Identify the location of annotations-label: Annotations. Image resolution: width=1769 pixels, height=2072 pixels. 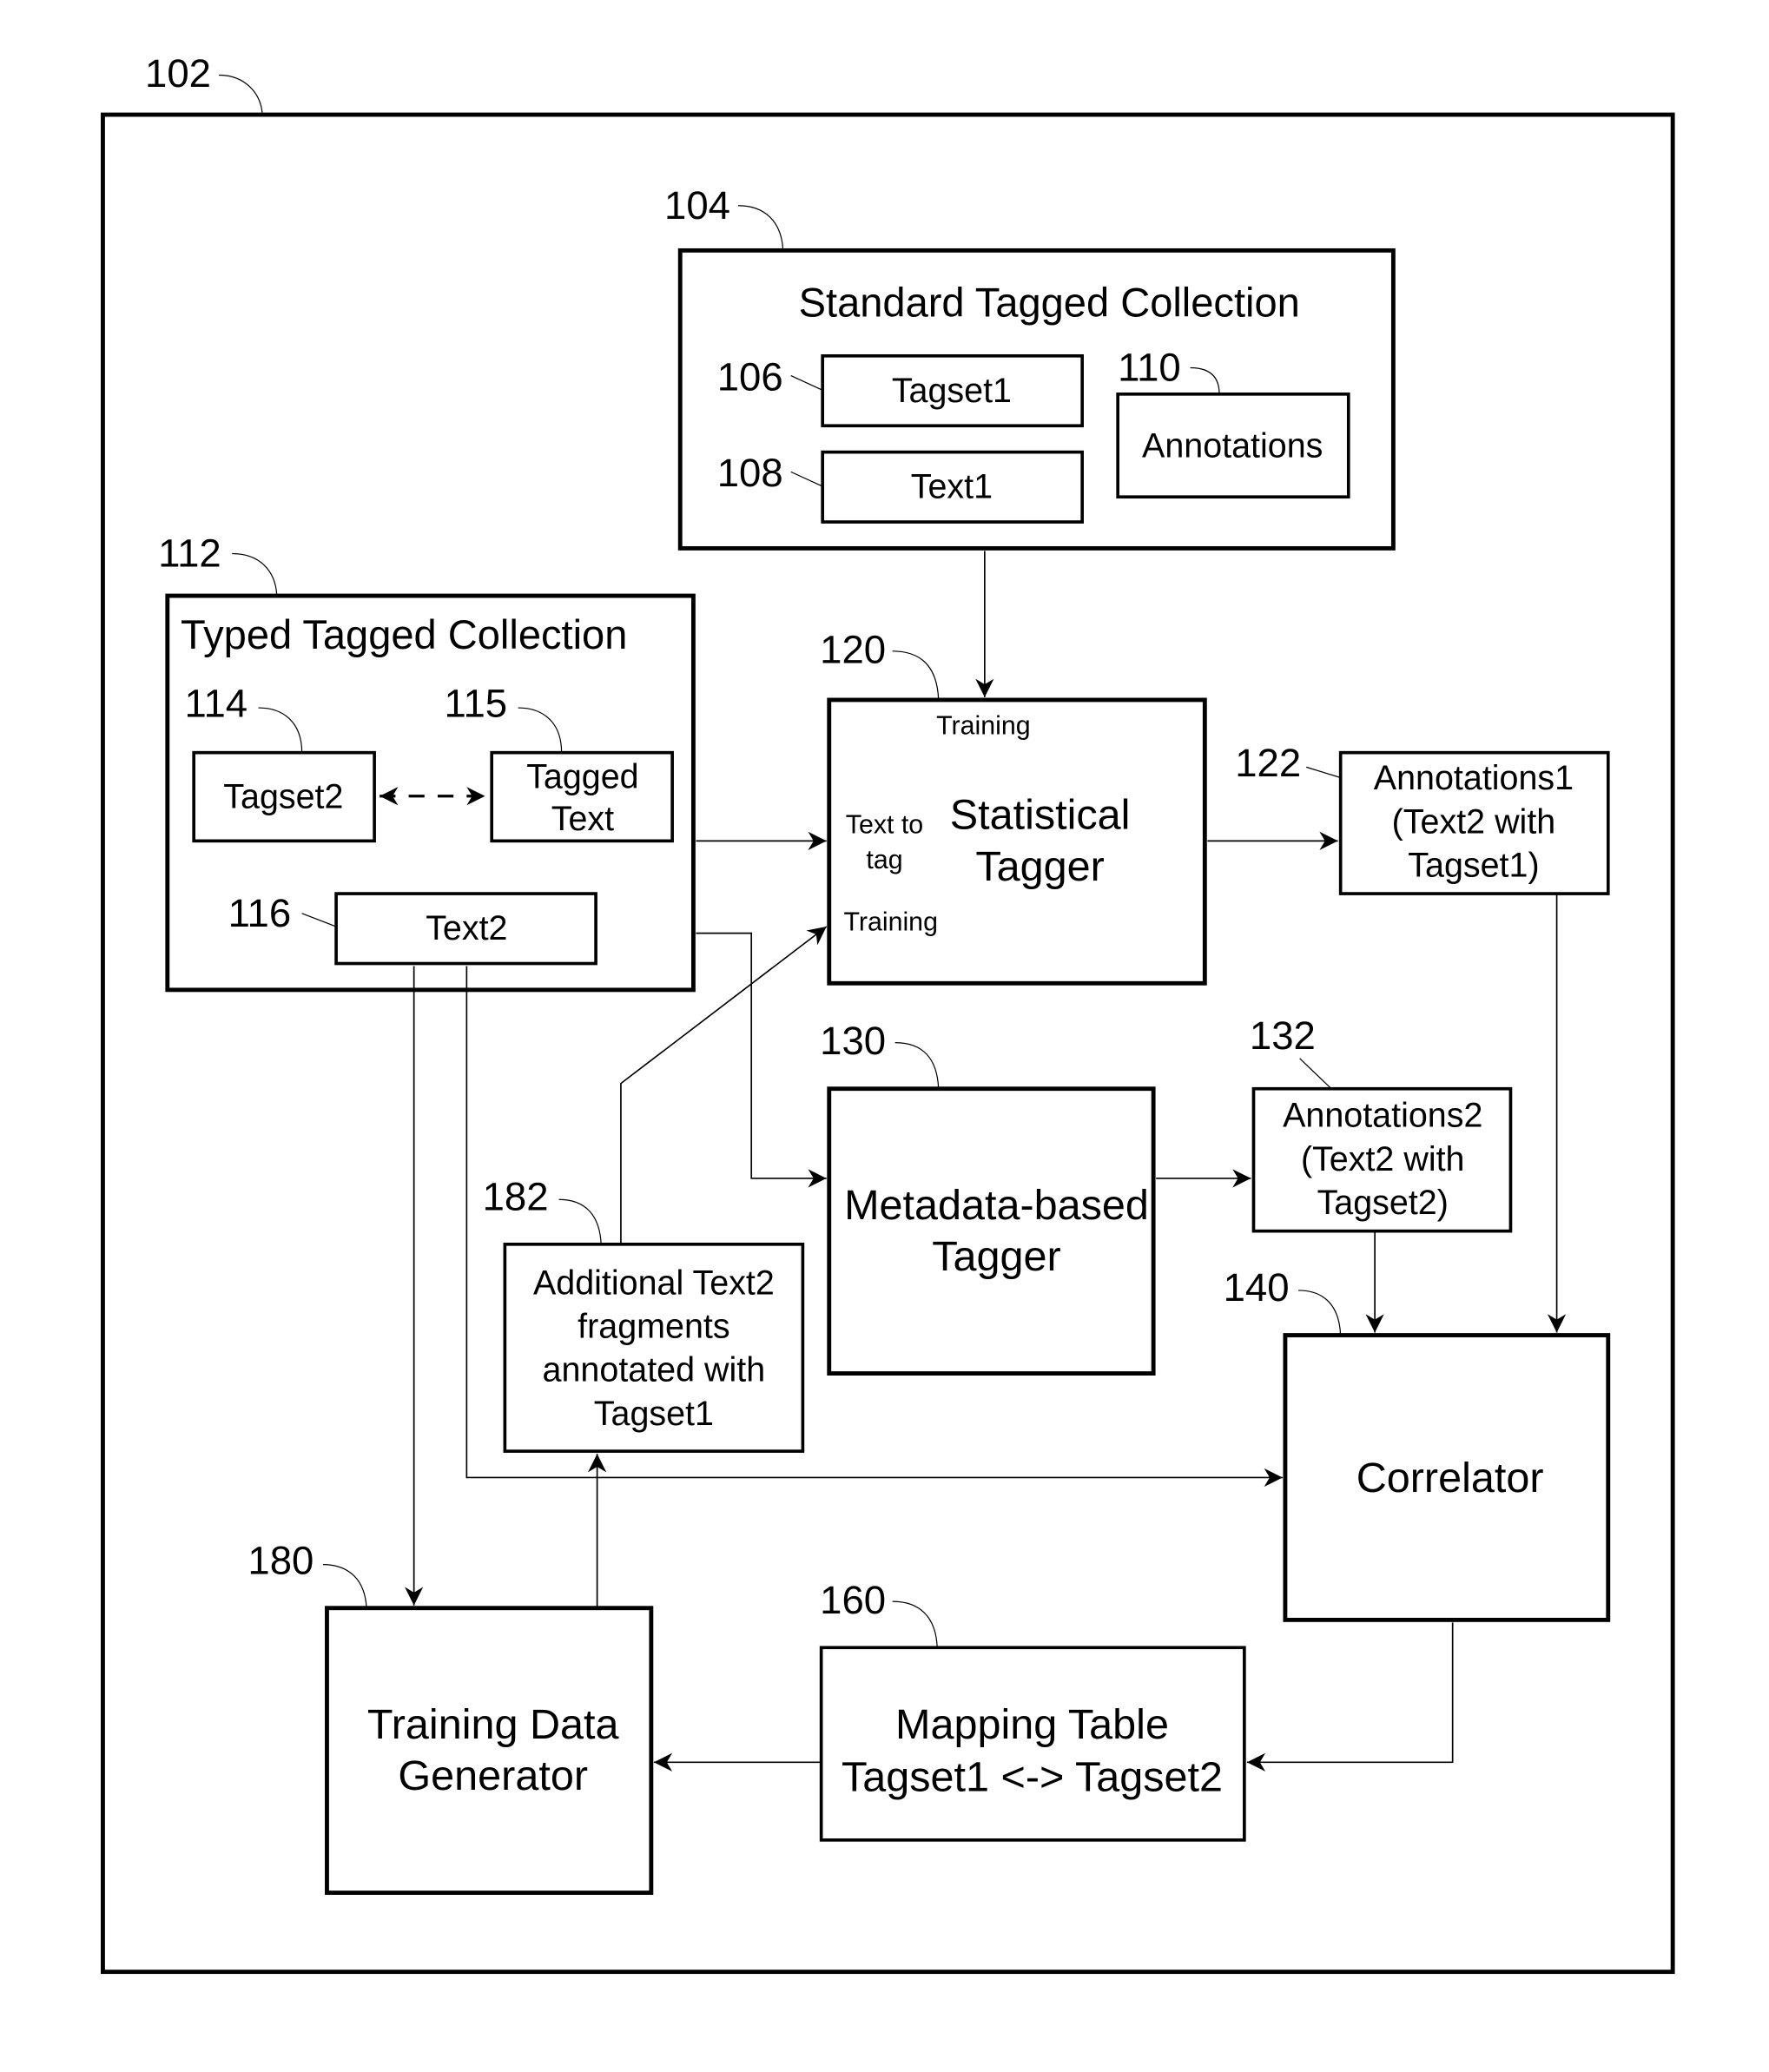
(1233, 446).